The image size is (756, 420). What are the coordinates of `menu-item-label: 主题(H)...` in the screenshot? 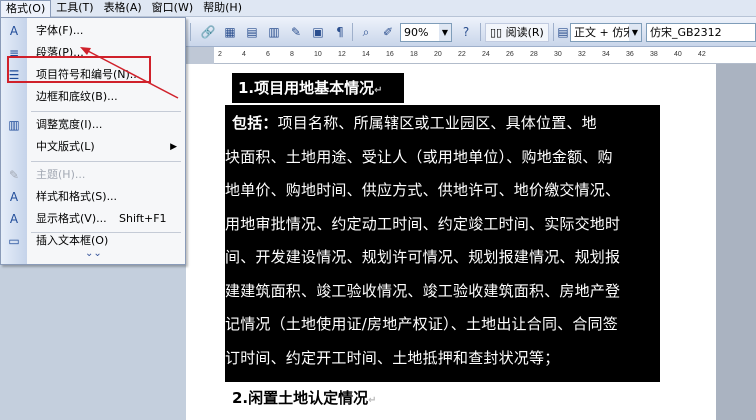 It's located at (61, 174).